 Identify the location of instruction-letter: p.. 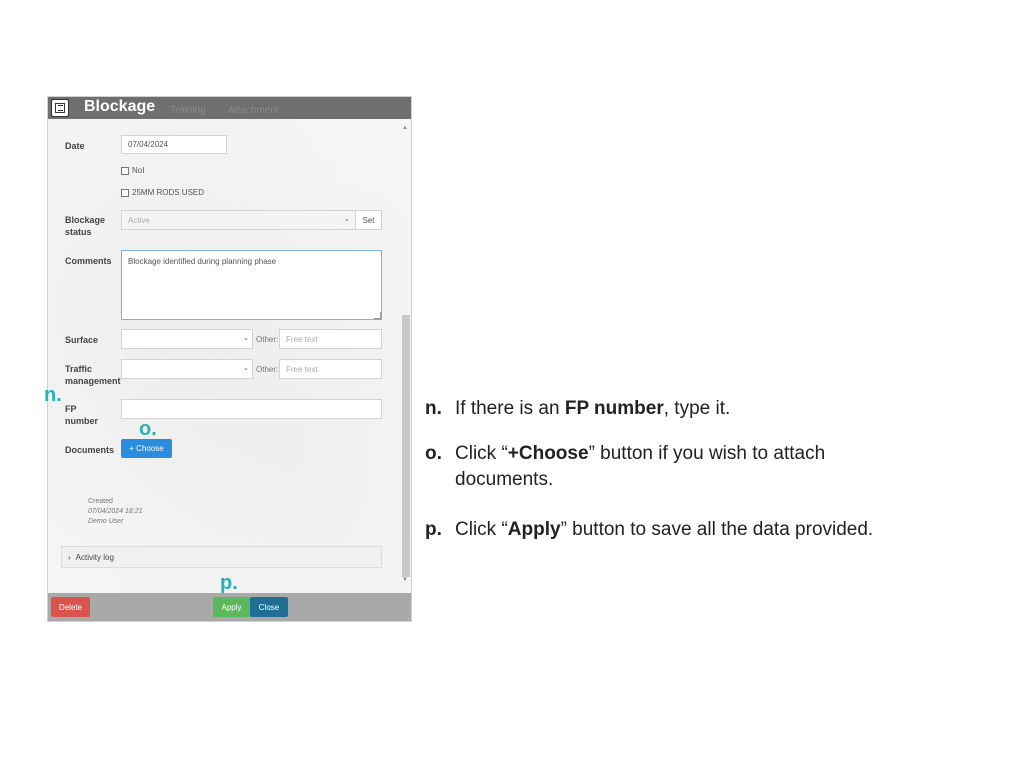
(433, 529).